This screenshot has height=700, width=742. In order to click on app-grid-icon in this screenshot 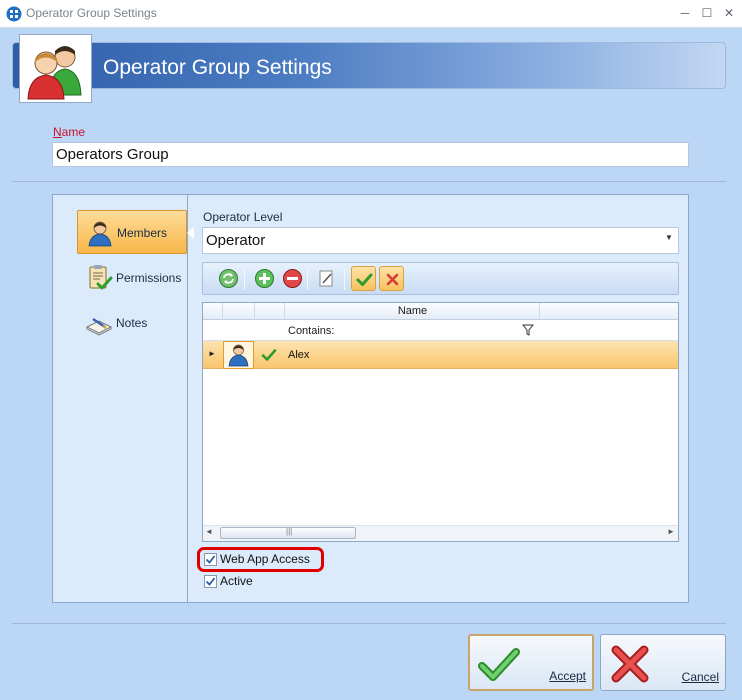, I will do `click(14, 14)`.